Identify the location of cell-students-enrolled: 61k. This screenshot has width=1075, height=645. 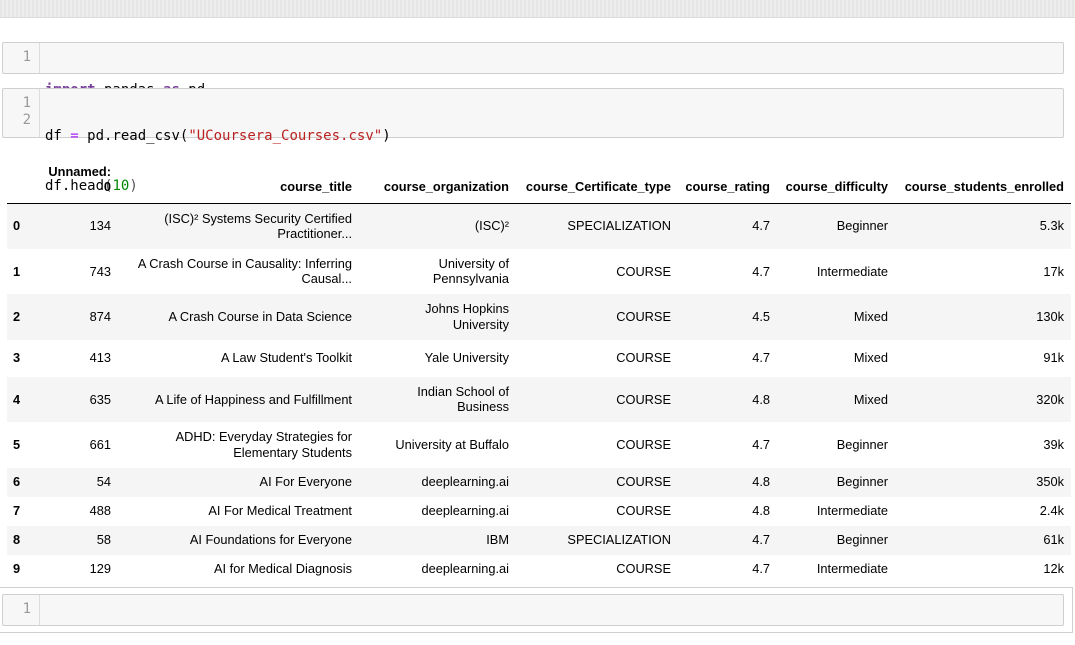
(1053, 540).